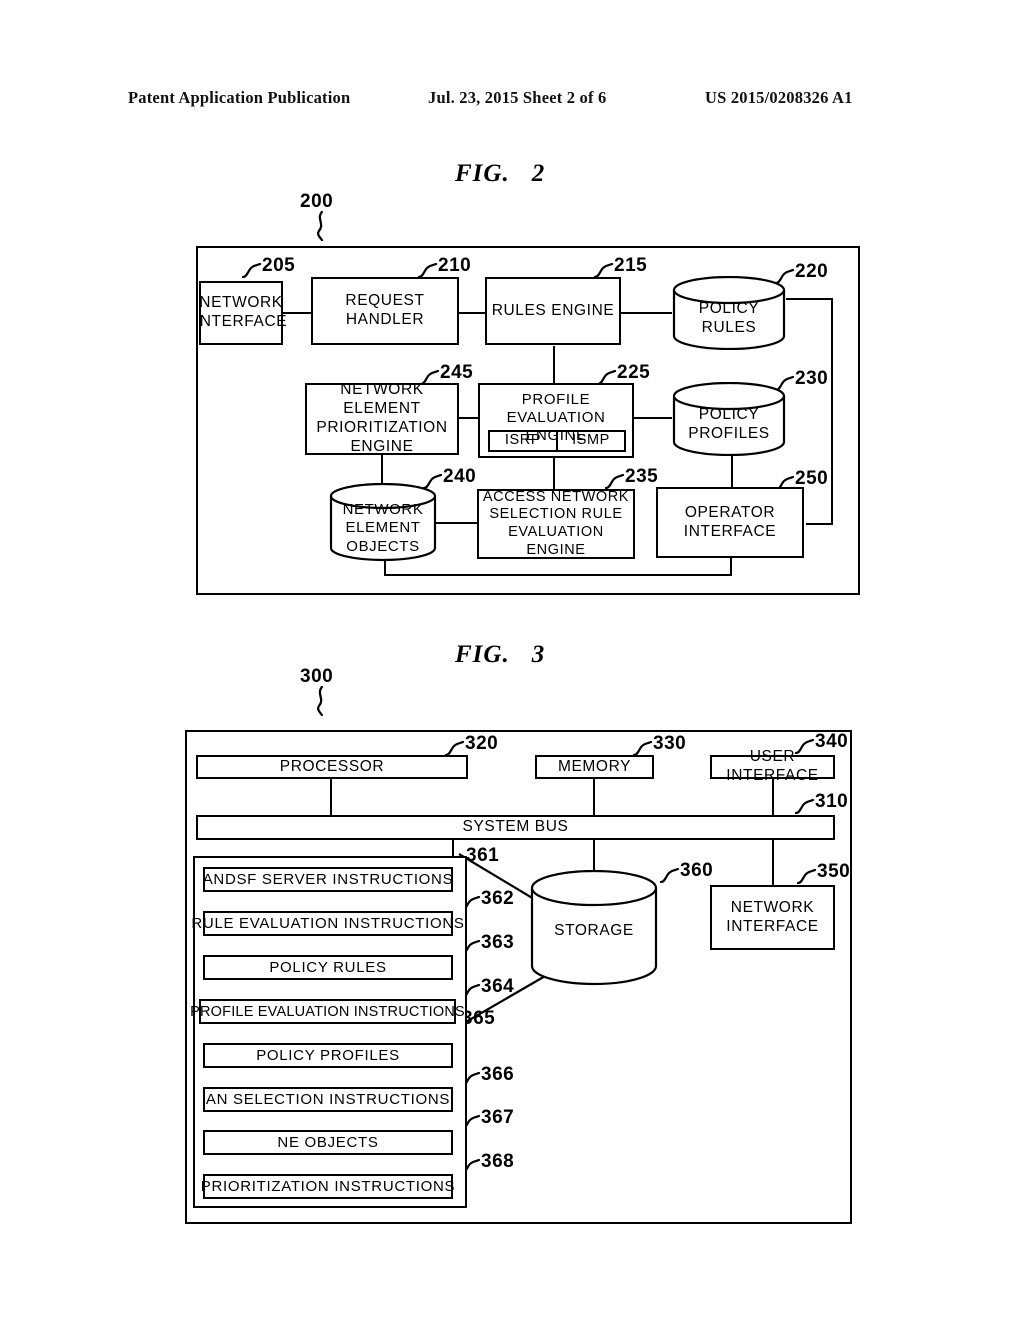 The image size is (1024, 1320). I want to click on figure-2-system-ref-label: 200, so click(317, 201).